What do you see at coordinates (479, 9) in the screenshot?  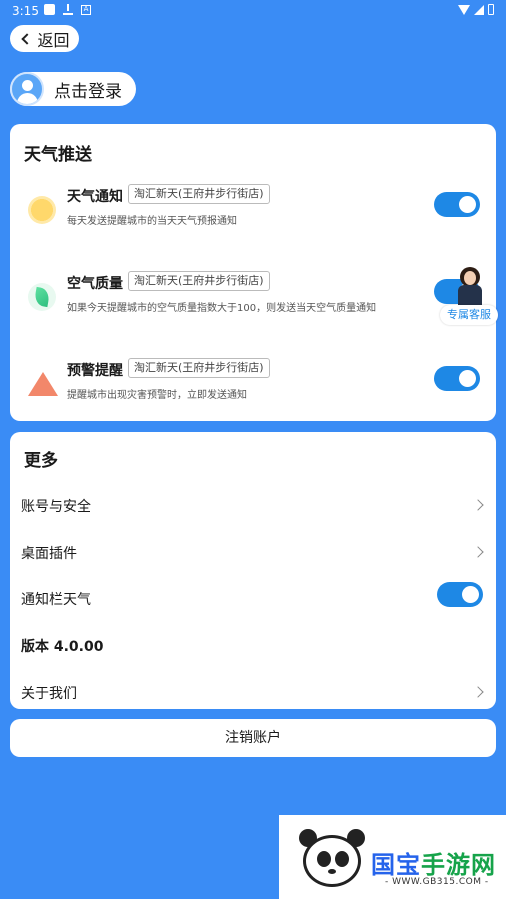 I see `signal-icon` at bounding box center [479, 9].